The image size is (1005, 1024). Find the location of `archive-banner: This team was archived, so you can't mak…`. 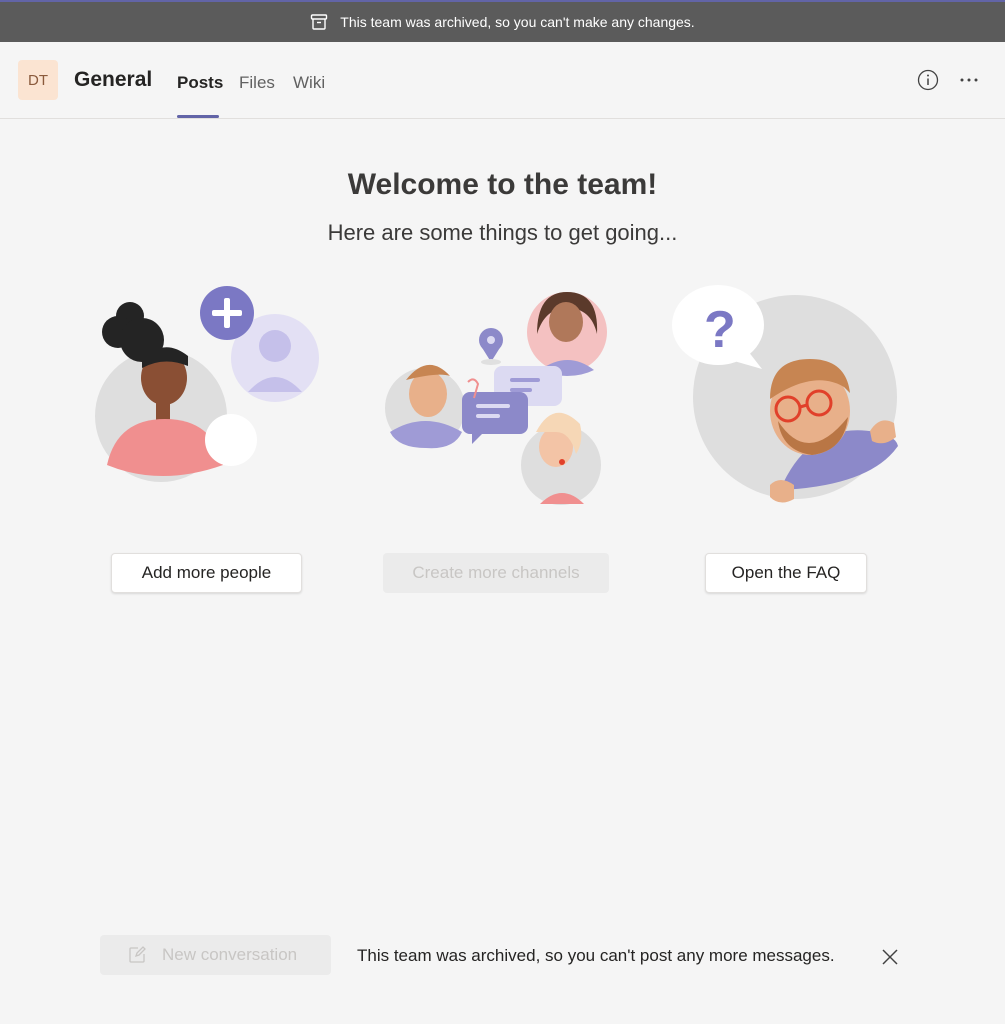

archive-banner: This team was archived, so you can't mak… is located at coordinates (502, 21).